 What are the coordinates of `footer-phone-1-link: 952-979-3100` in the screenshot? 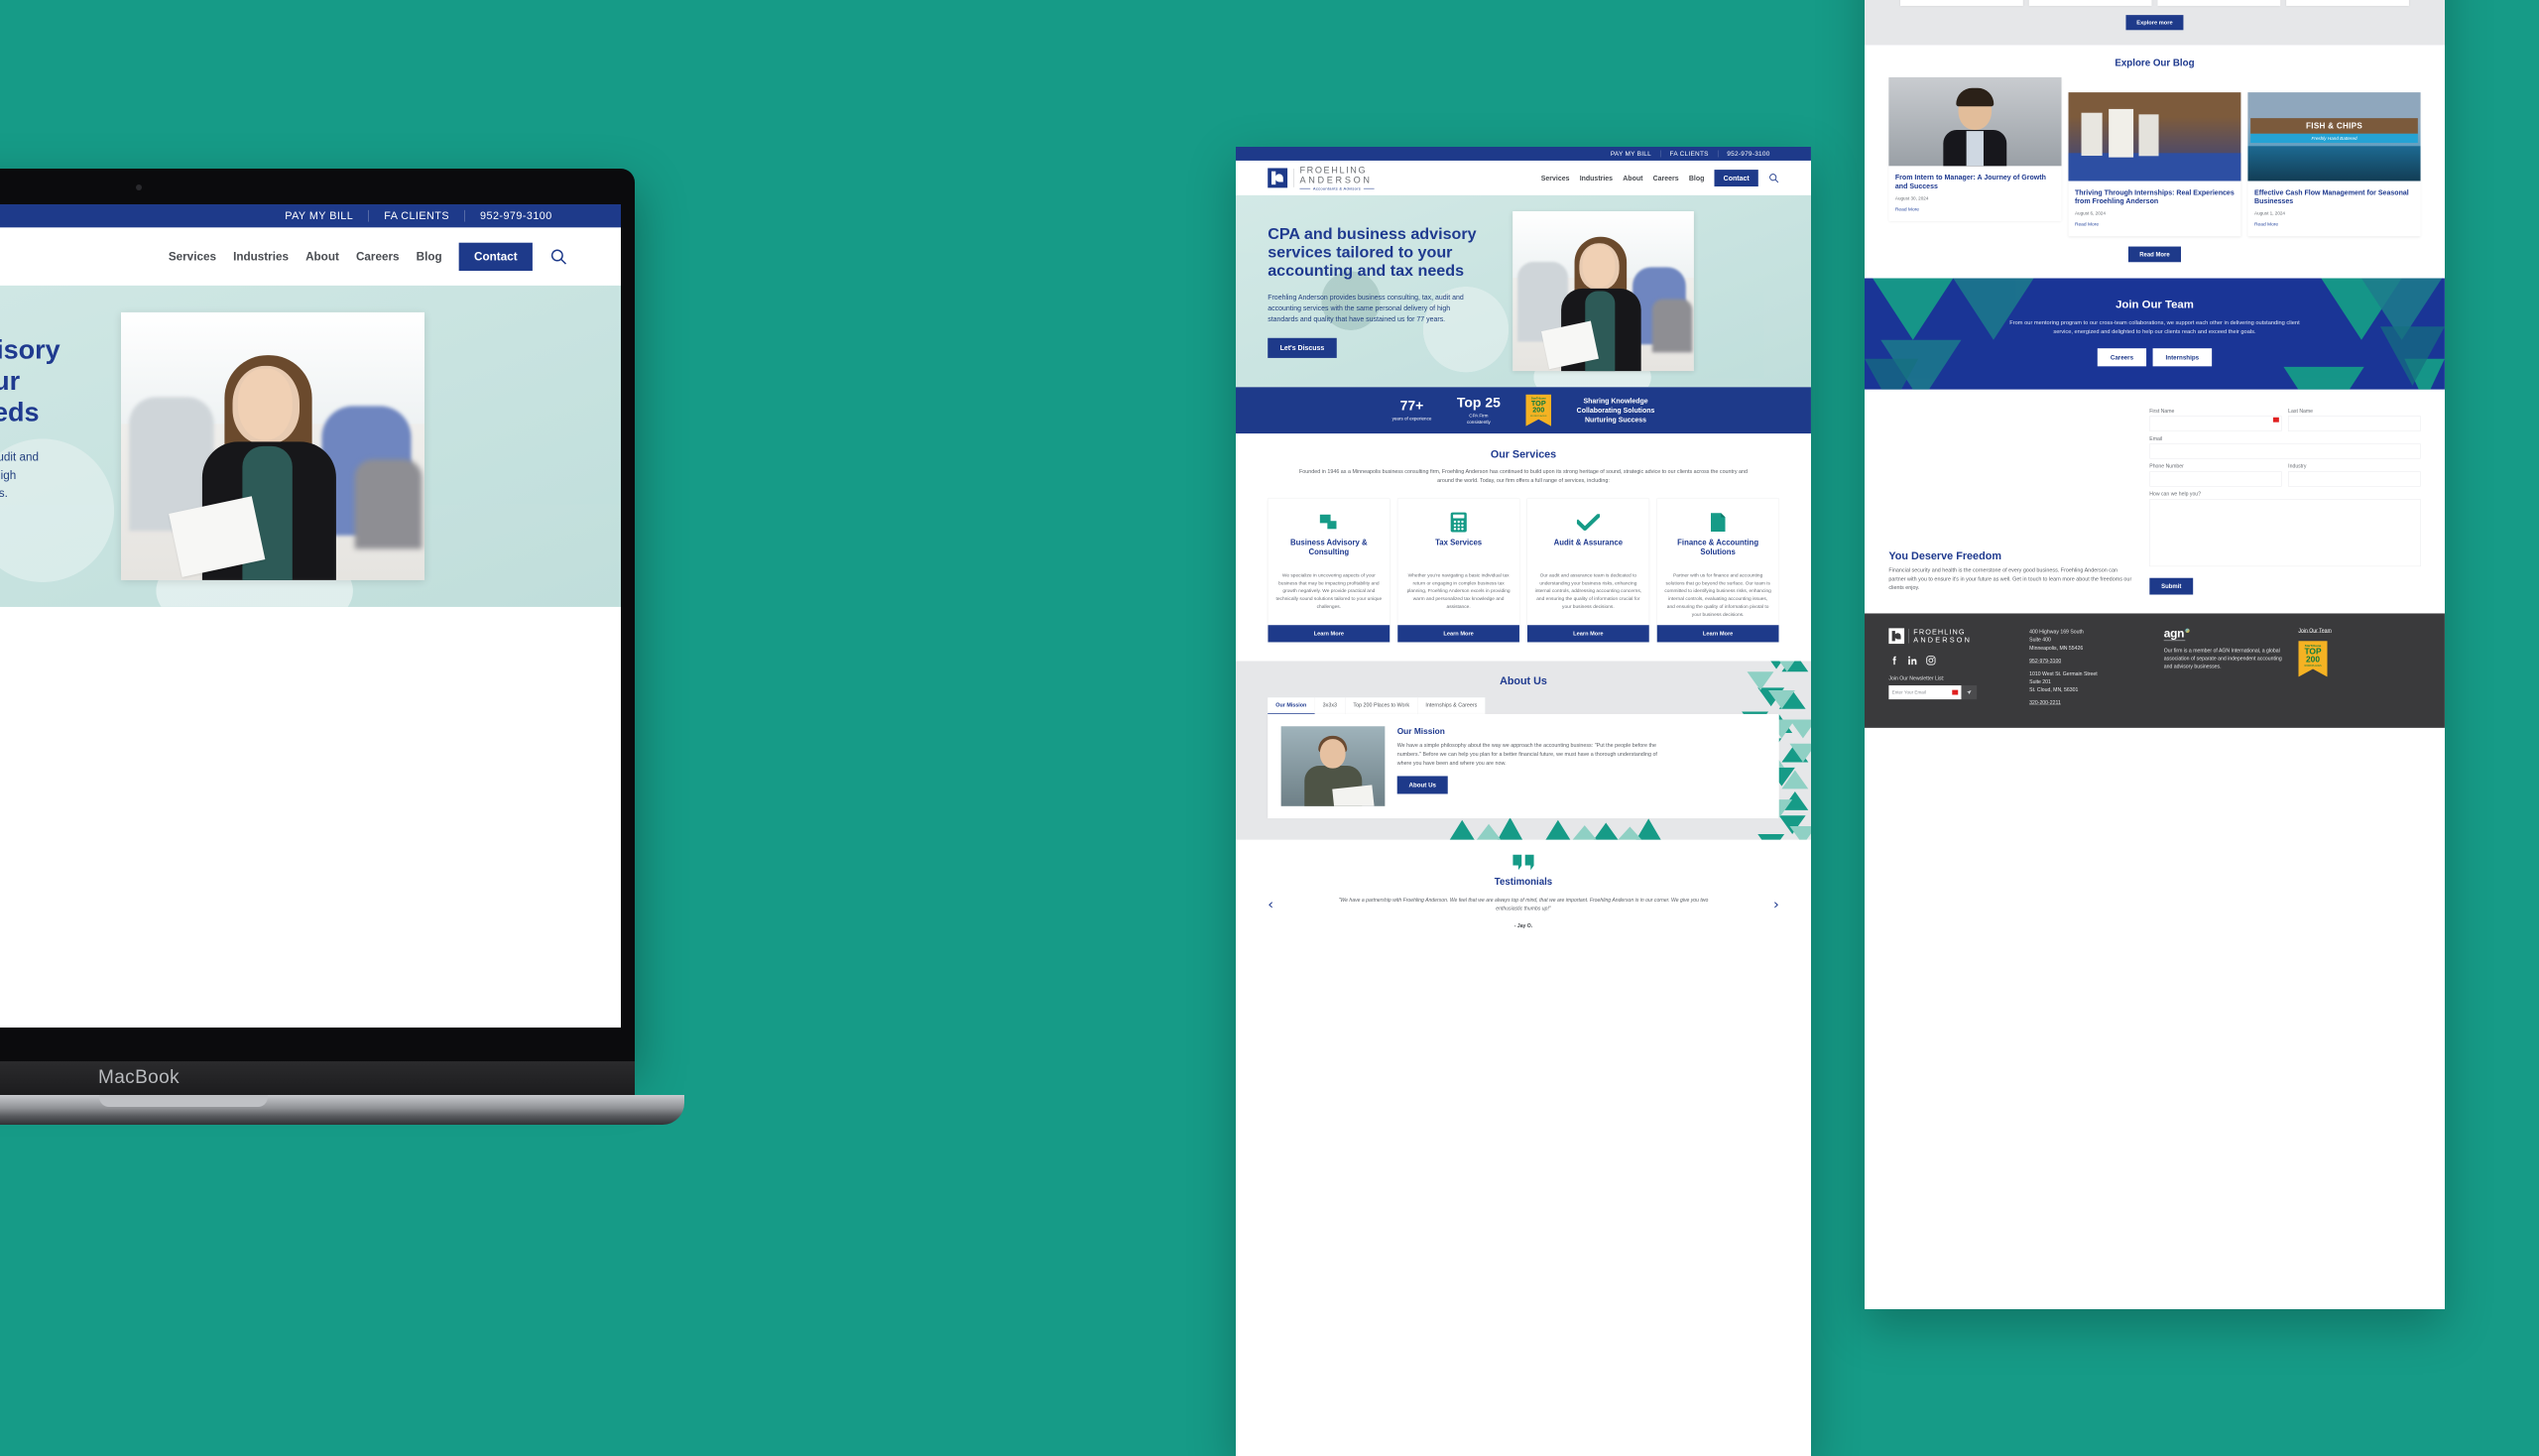 It's located at (2045, 661).